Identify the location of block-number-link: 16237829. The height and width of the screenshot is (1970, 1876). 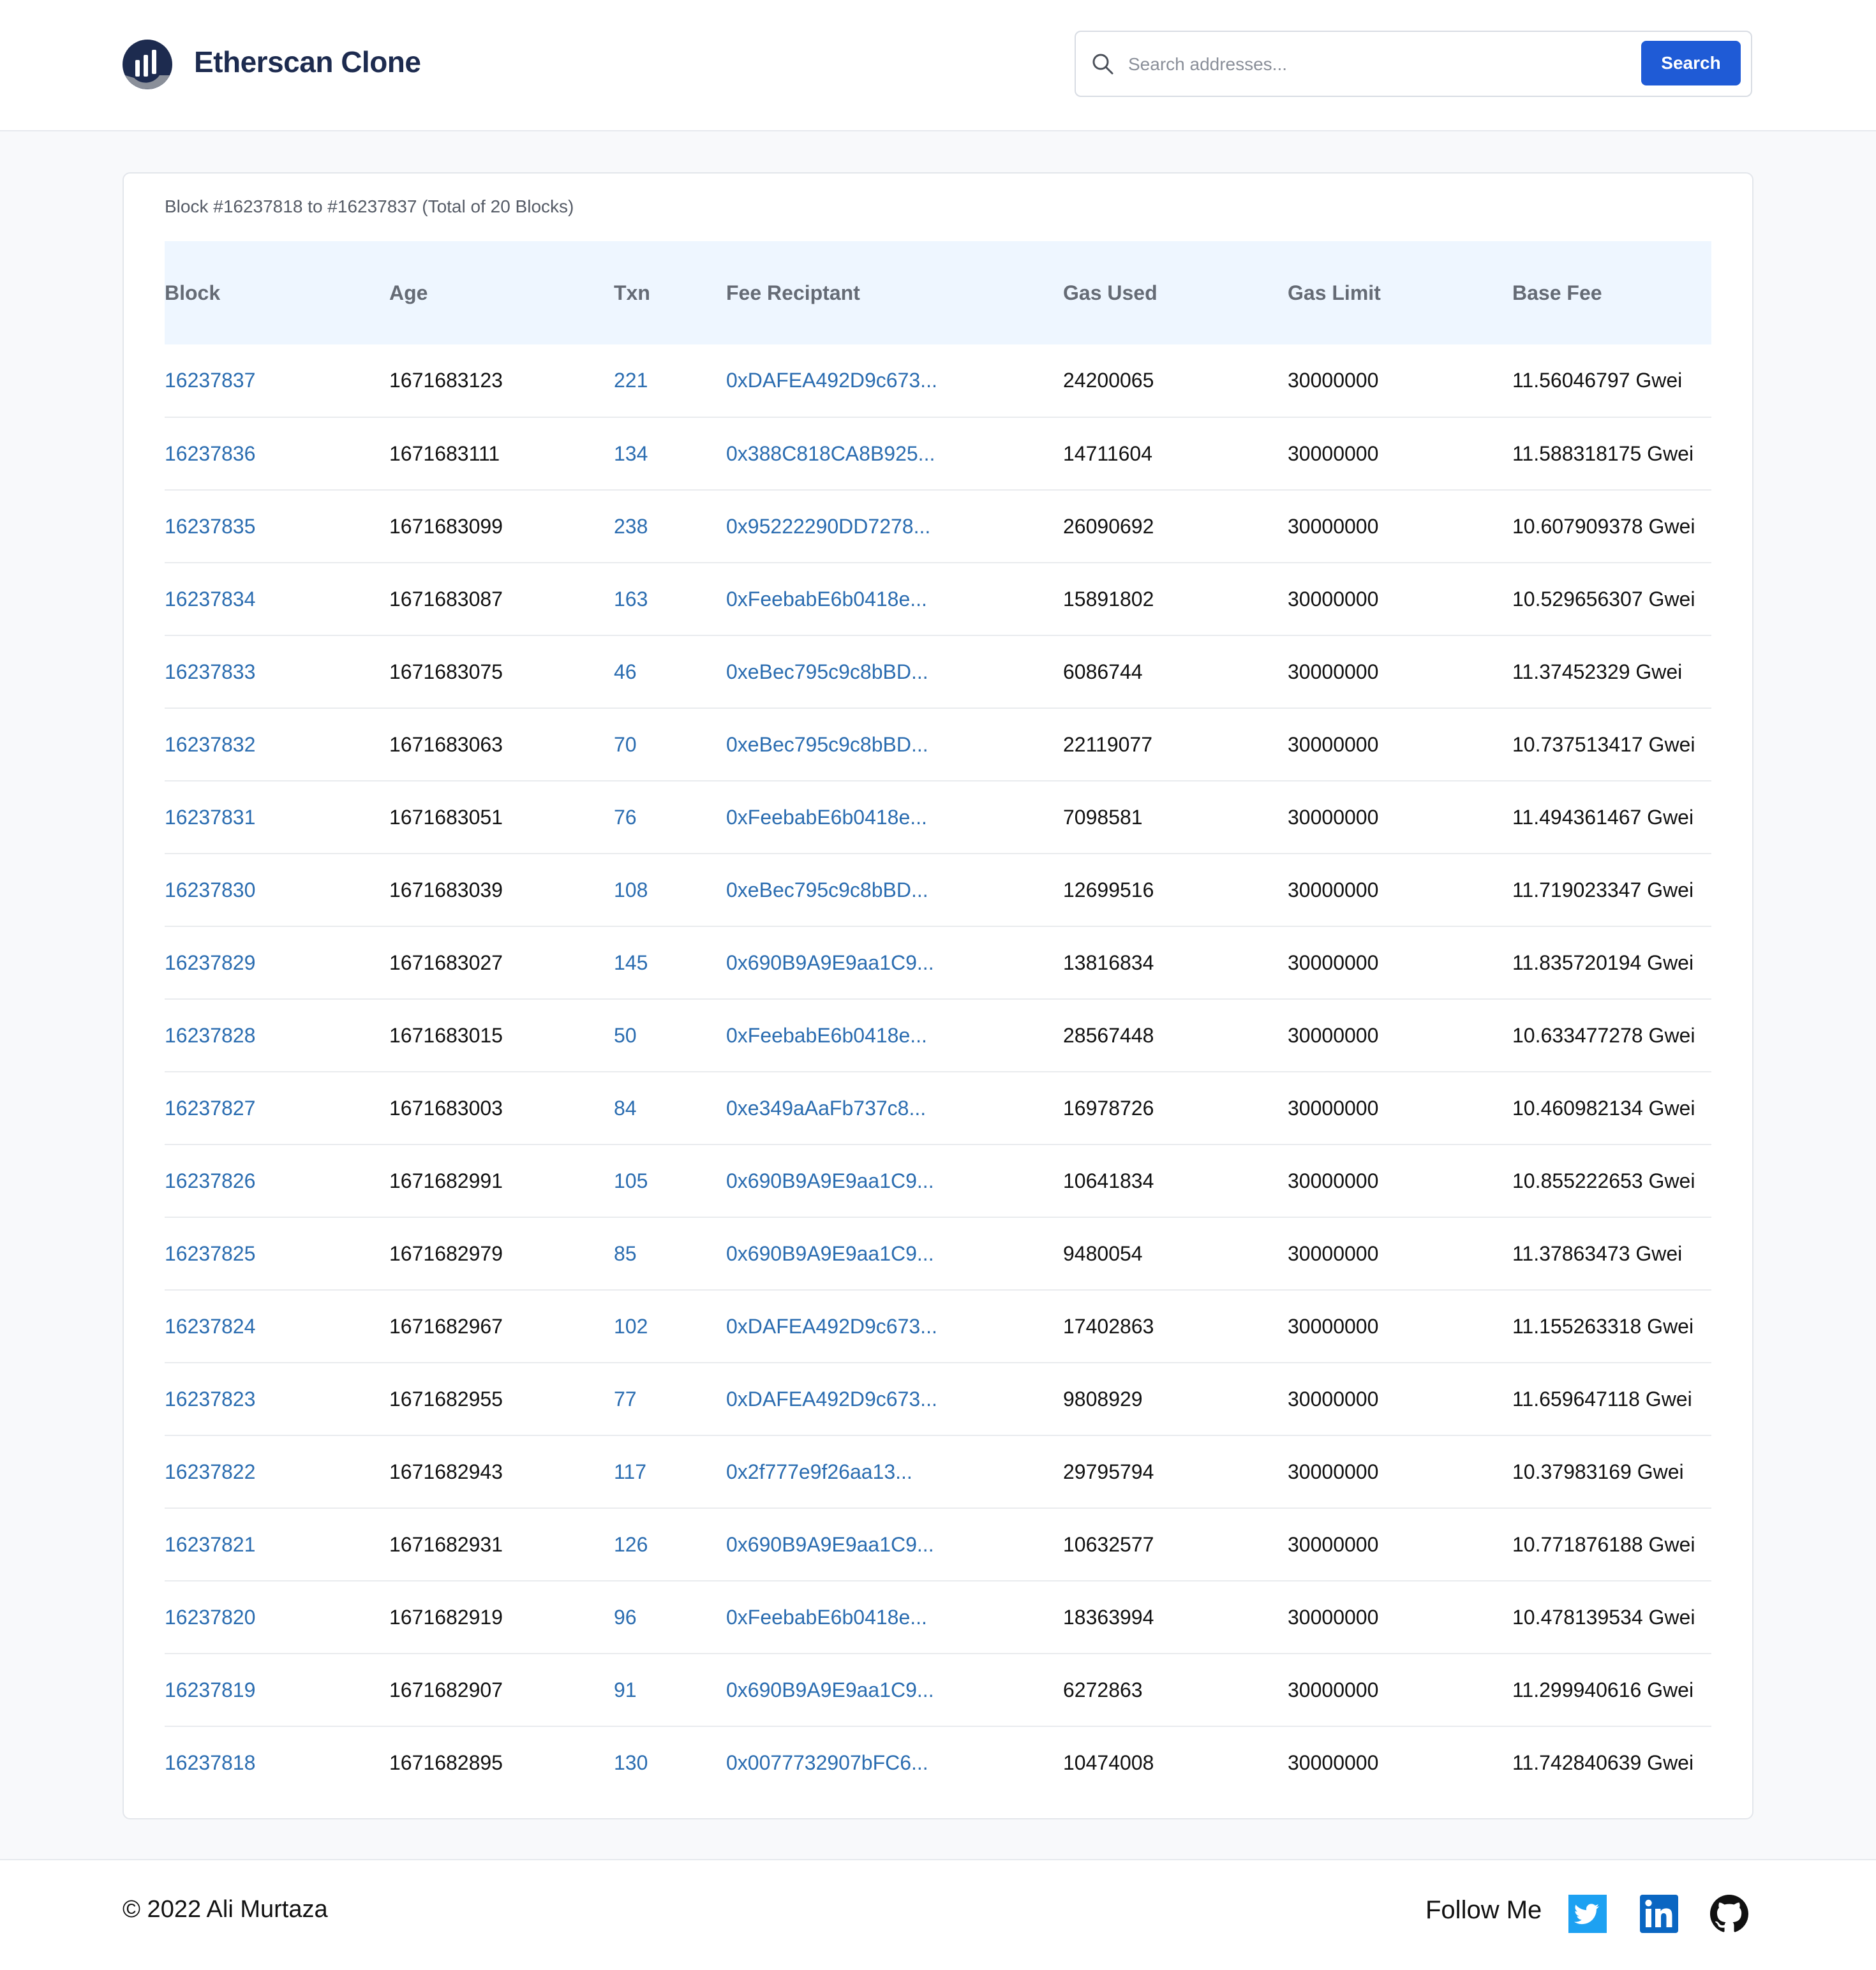
(277, 963).